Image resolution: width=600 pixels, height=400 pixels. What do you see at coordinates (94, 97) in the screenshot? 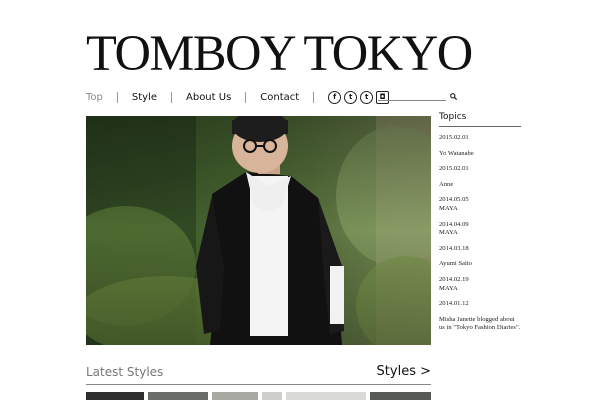
I see `nav-item-top: Top` at bounding box center [94, 97].